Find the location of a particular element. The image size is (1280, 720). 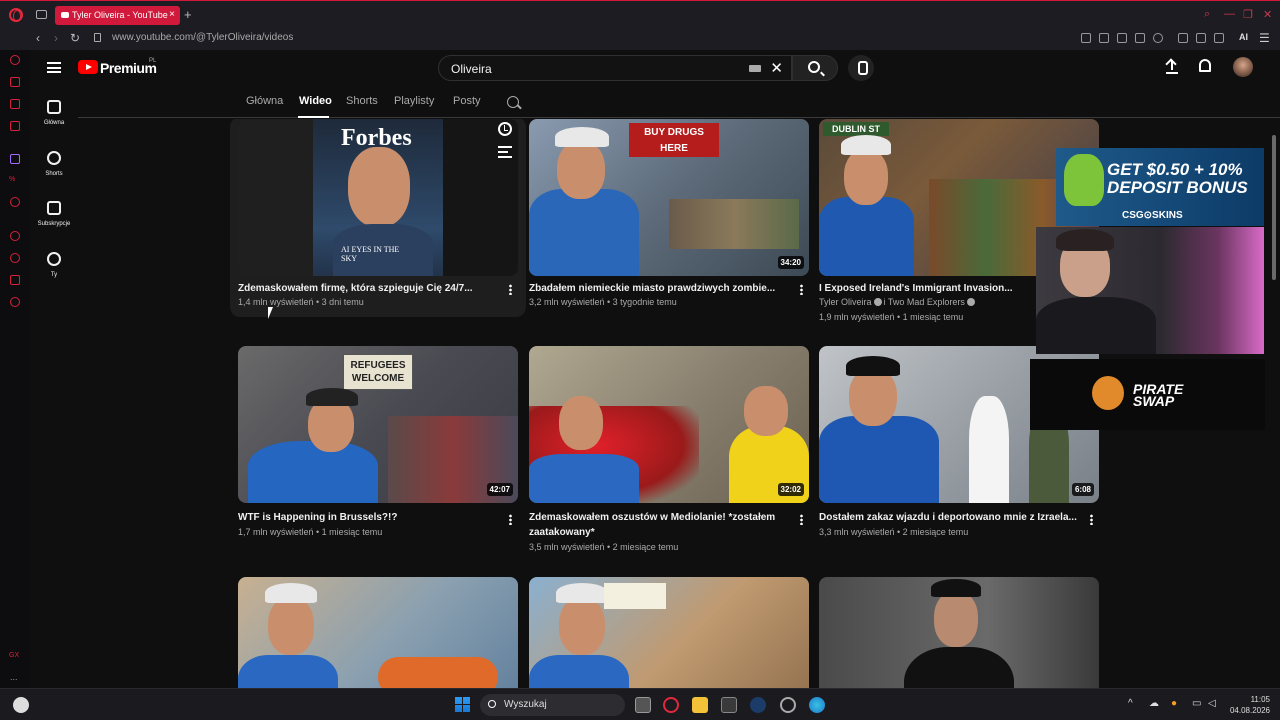

widgets-weather-icon is located at coordinates (21, 705).